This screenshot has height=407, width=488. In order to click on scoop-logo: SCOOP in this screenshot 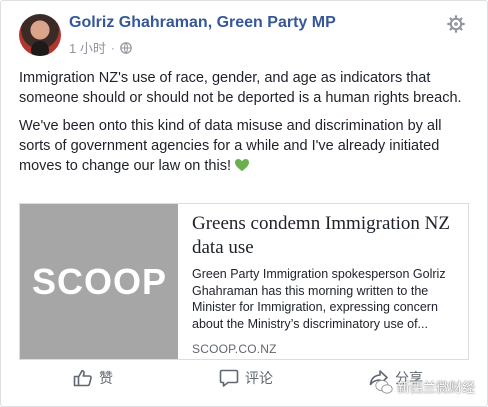, I will do `click(99, 282)`.